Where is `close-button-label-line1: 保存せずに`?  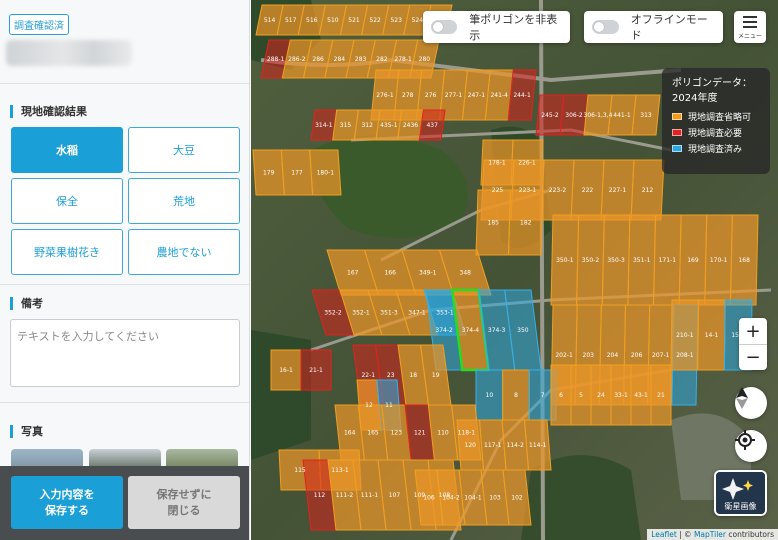 close-button-label-line1: 保存せずに is located at coordinates (184, 494).